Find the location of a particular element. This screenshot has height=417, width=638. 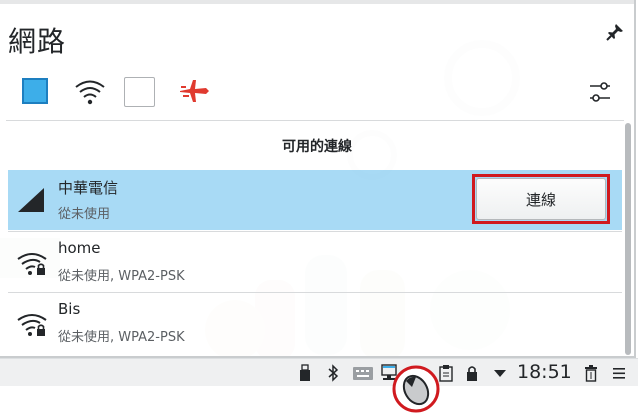

cellular-signal-icon is located at coordinates (32, 200).